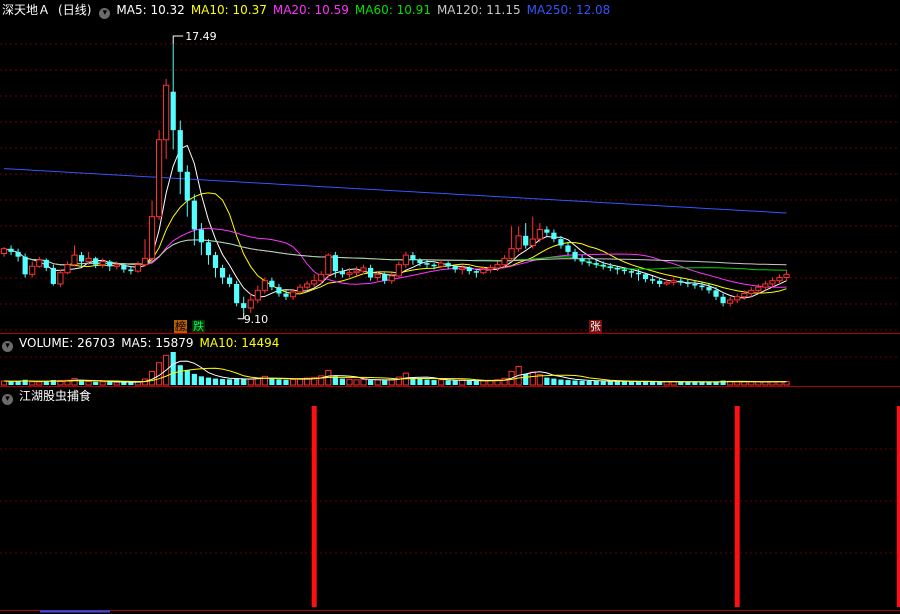 This screenshot has width=900, height=614. Describe the element at coordinates (201, 36) in the screenshot. I see `high-price-label: 17.49` at that location.